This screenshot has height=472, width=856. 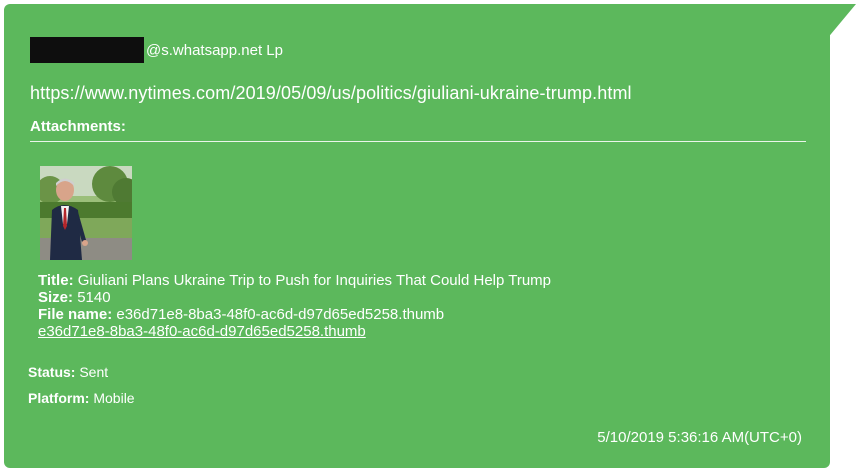 What do you see at coordinates (294, 297) in the screenshot?
I see `attachment-size-row: Size: 5140` at bounding box center [294, 297].